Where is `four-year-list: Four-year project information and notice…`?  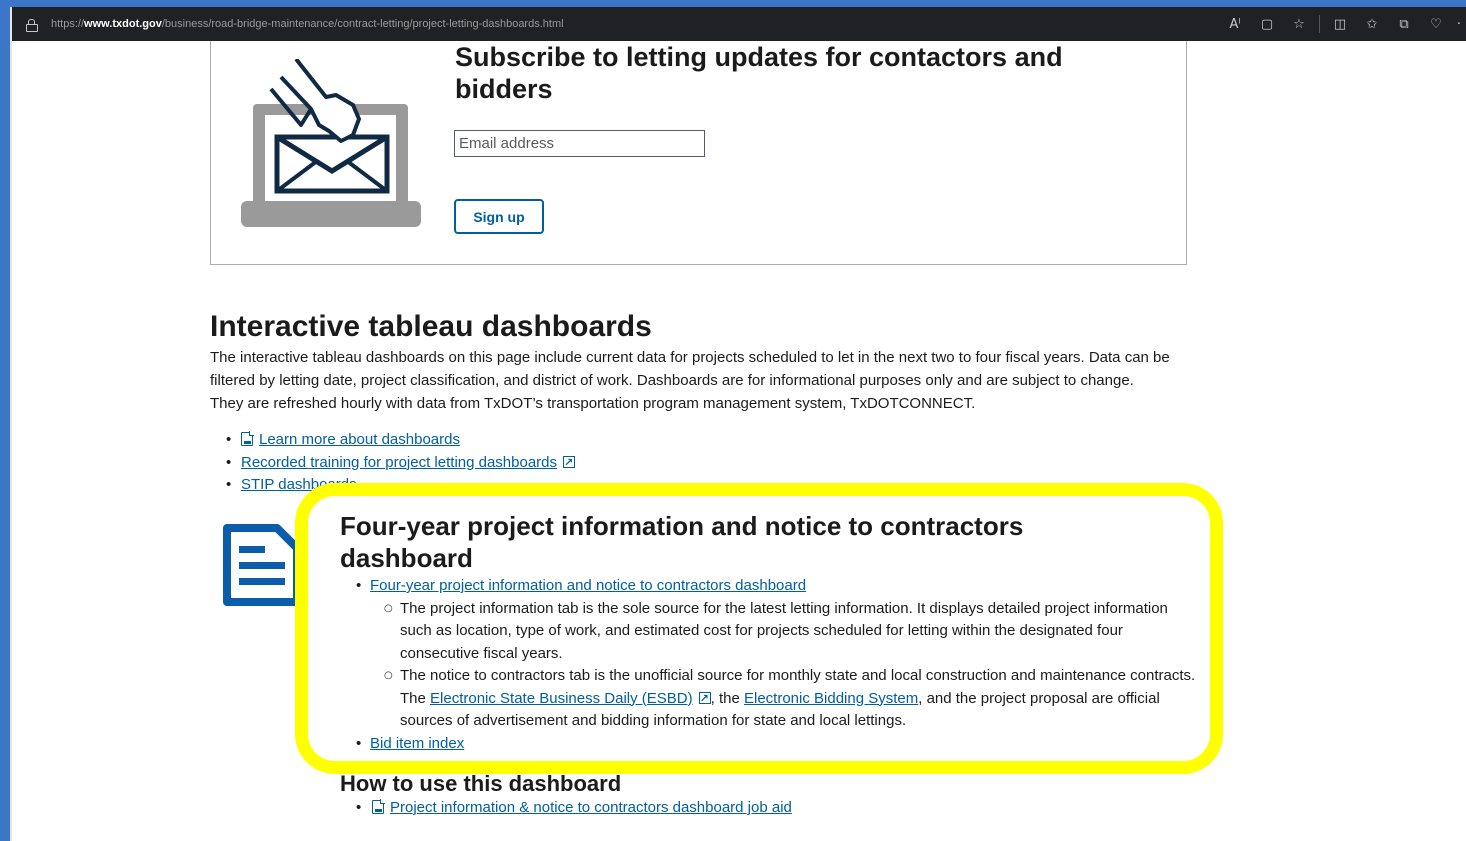 four-year-list: Four-year project information and notice… is located at coordinates (776, 665).